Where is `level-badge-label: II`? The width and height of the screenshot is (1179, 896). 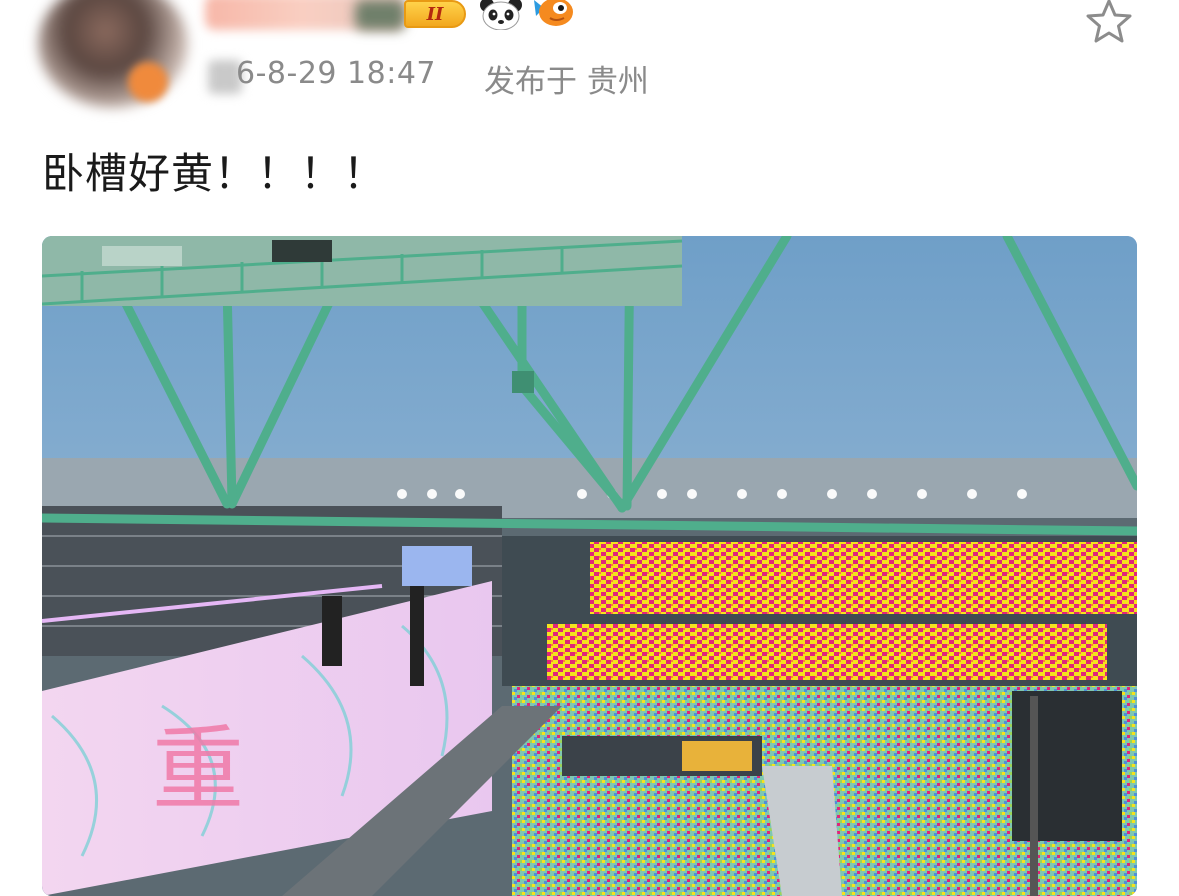 level-badge-label: II is located at coordinates (435, 14).